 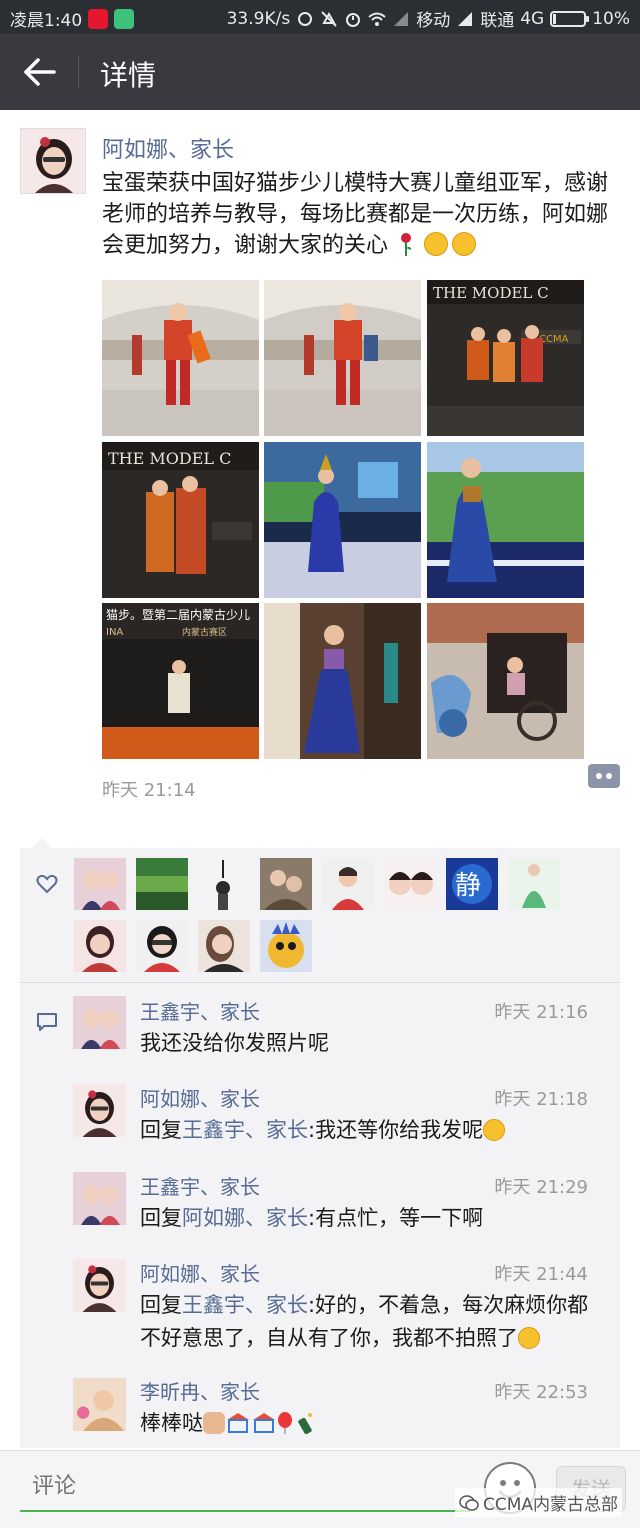 What do you see at coordinates (570, 18) in the screenshot?
I see `battery-icon` at bounding box center [570, 18].